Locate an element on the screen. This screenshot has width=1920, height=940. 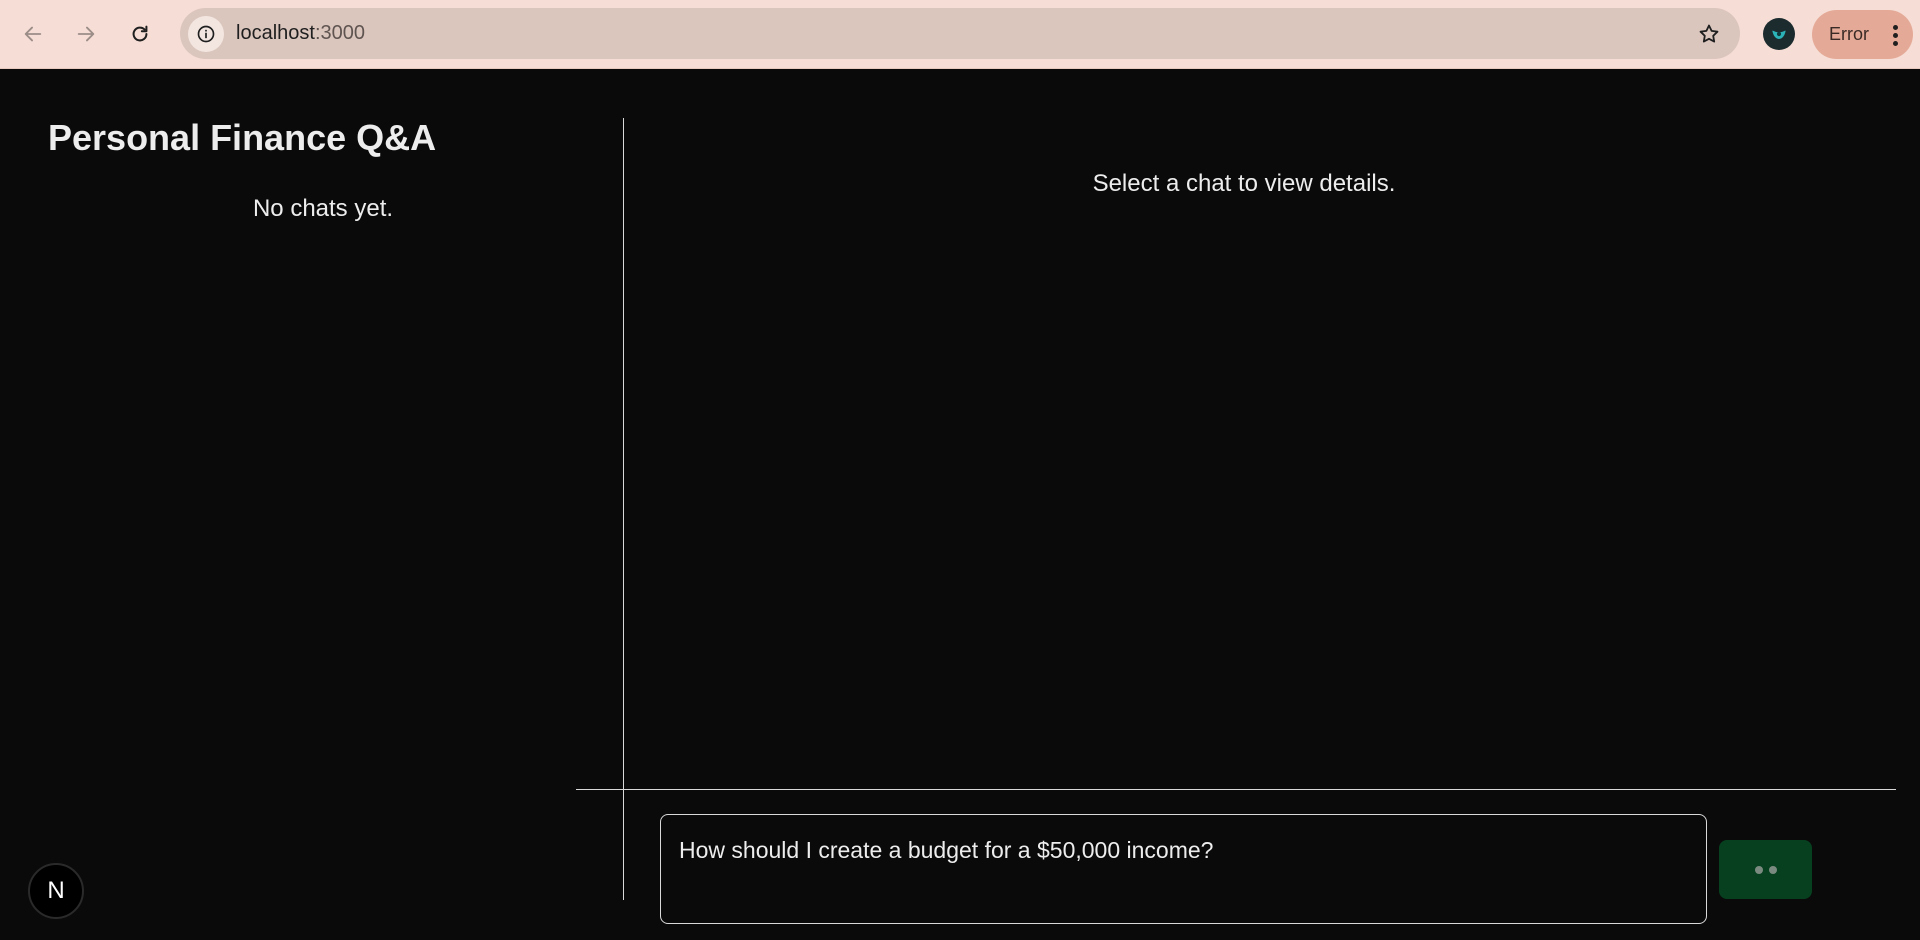
url-port: :3000 is located at coordinates (339, 33).